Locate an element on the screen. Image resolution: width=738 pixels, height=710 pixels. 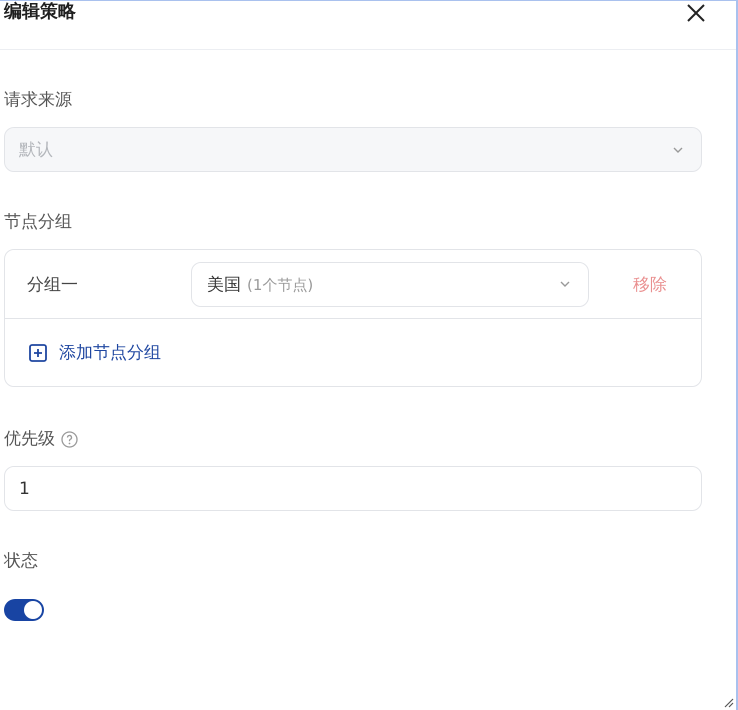
close-icon is located at coordinates (696, 13).